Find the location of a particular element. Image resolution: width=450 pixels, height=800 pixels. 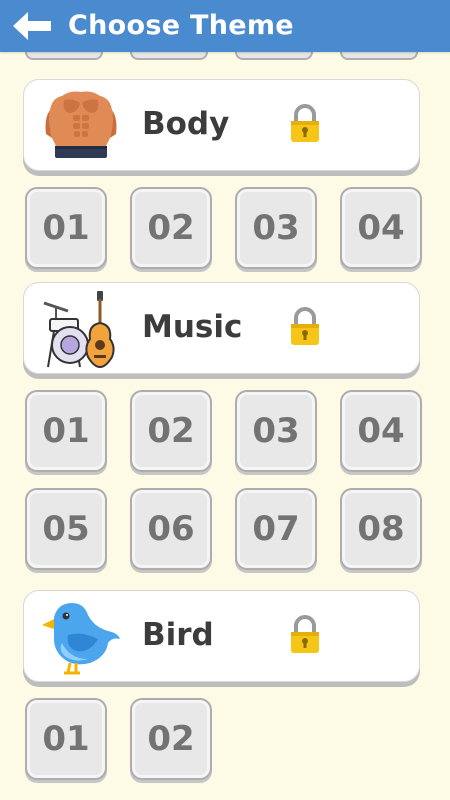

level-tile: 07 is located at coordinates (276, 529).